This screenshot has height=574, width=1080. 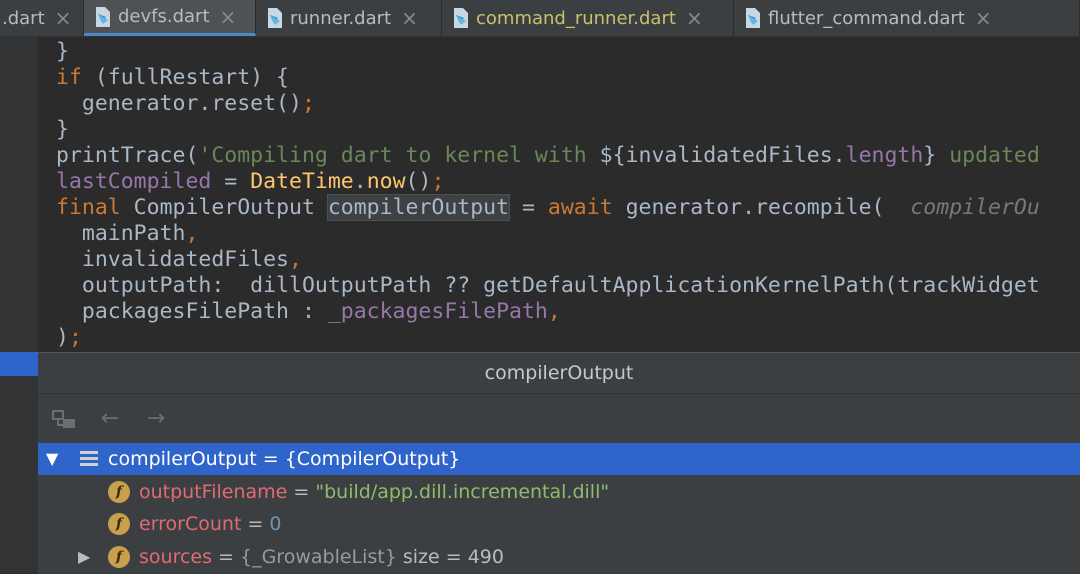 What do you see at coordinates (559, 459) in the screenshot?
I see `tree-row-compiler-output: ▼ compilerOutput = {CompilerOutput}` at bounding box center [559, 459].